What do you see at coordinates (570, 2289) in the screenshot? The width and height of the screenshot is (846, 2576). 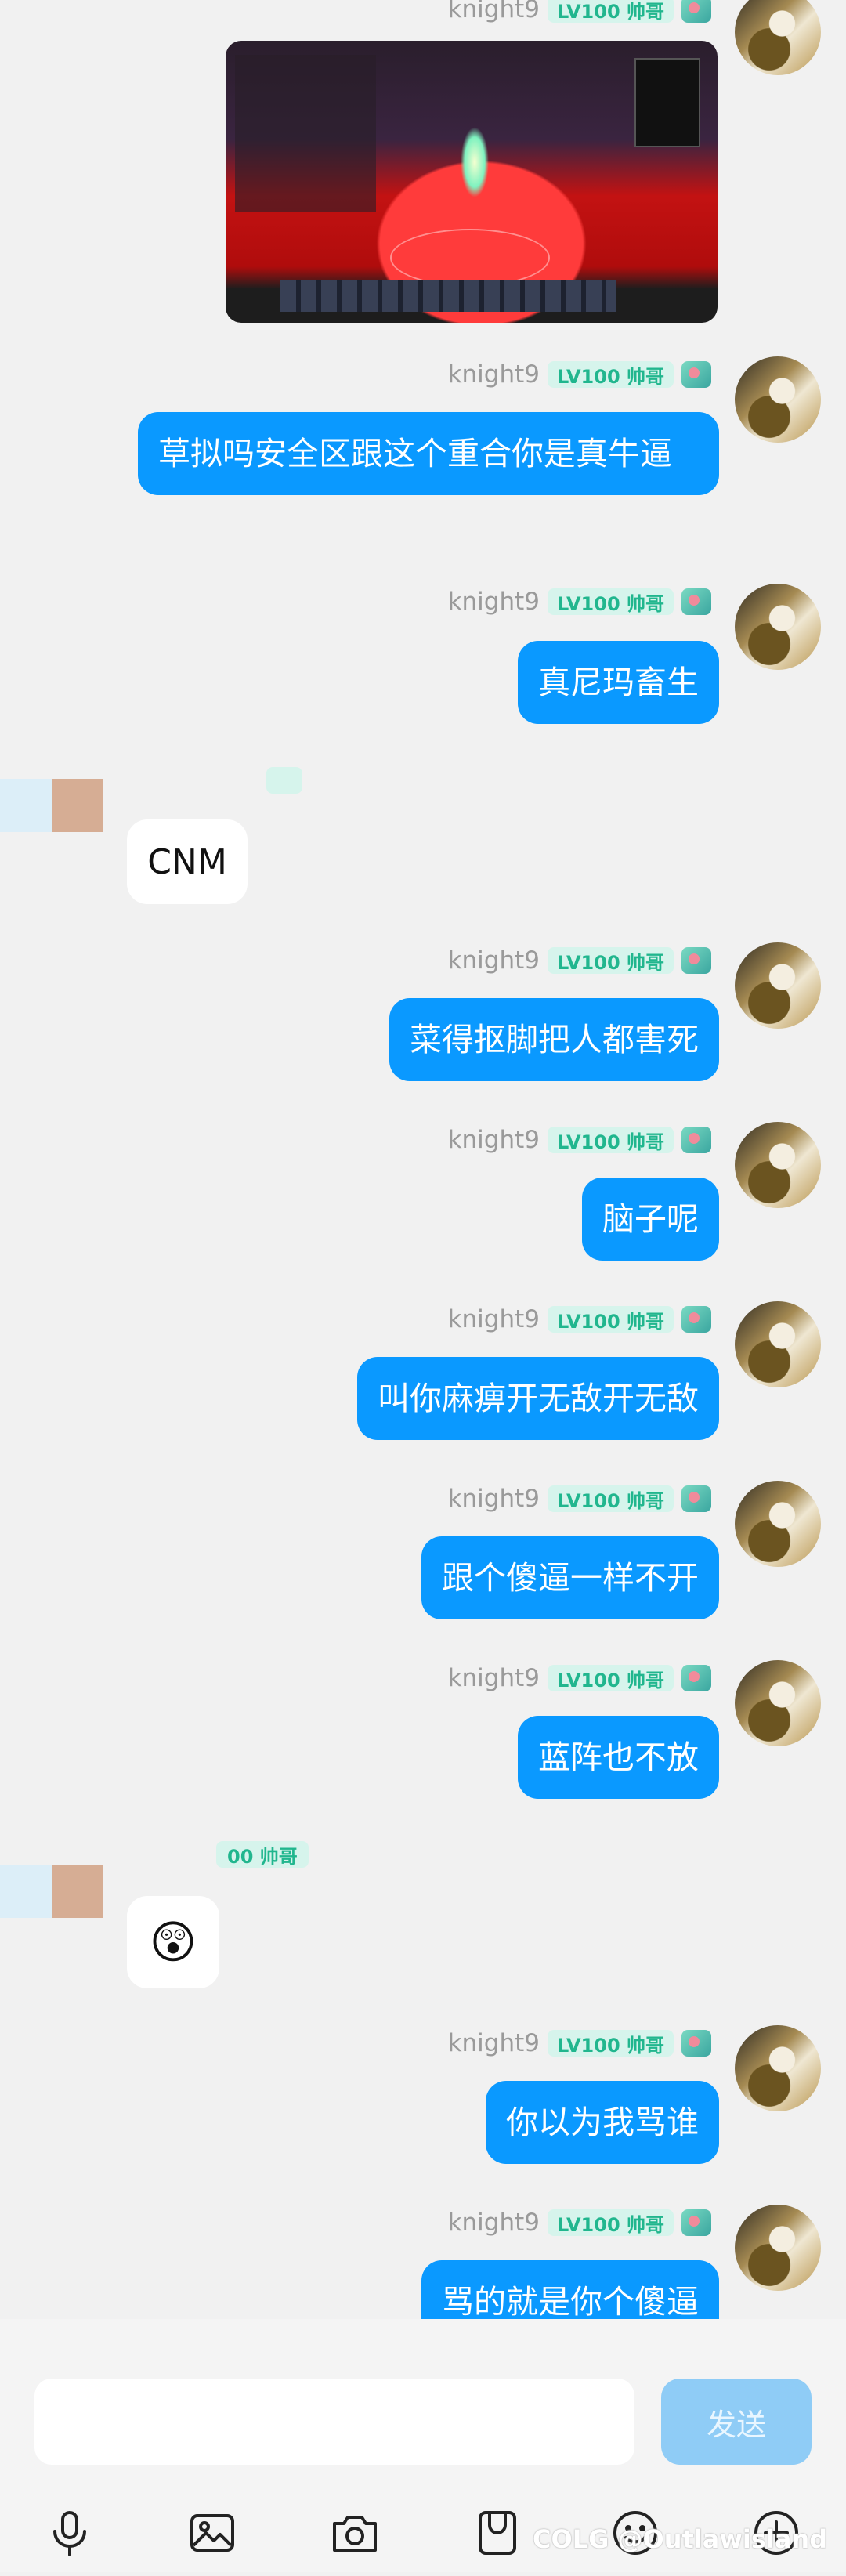 I see `message-bubble: 骂的就是你个傻逼` at bounding box center [570, 2289].